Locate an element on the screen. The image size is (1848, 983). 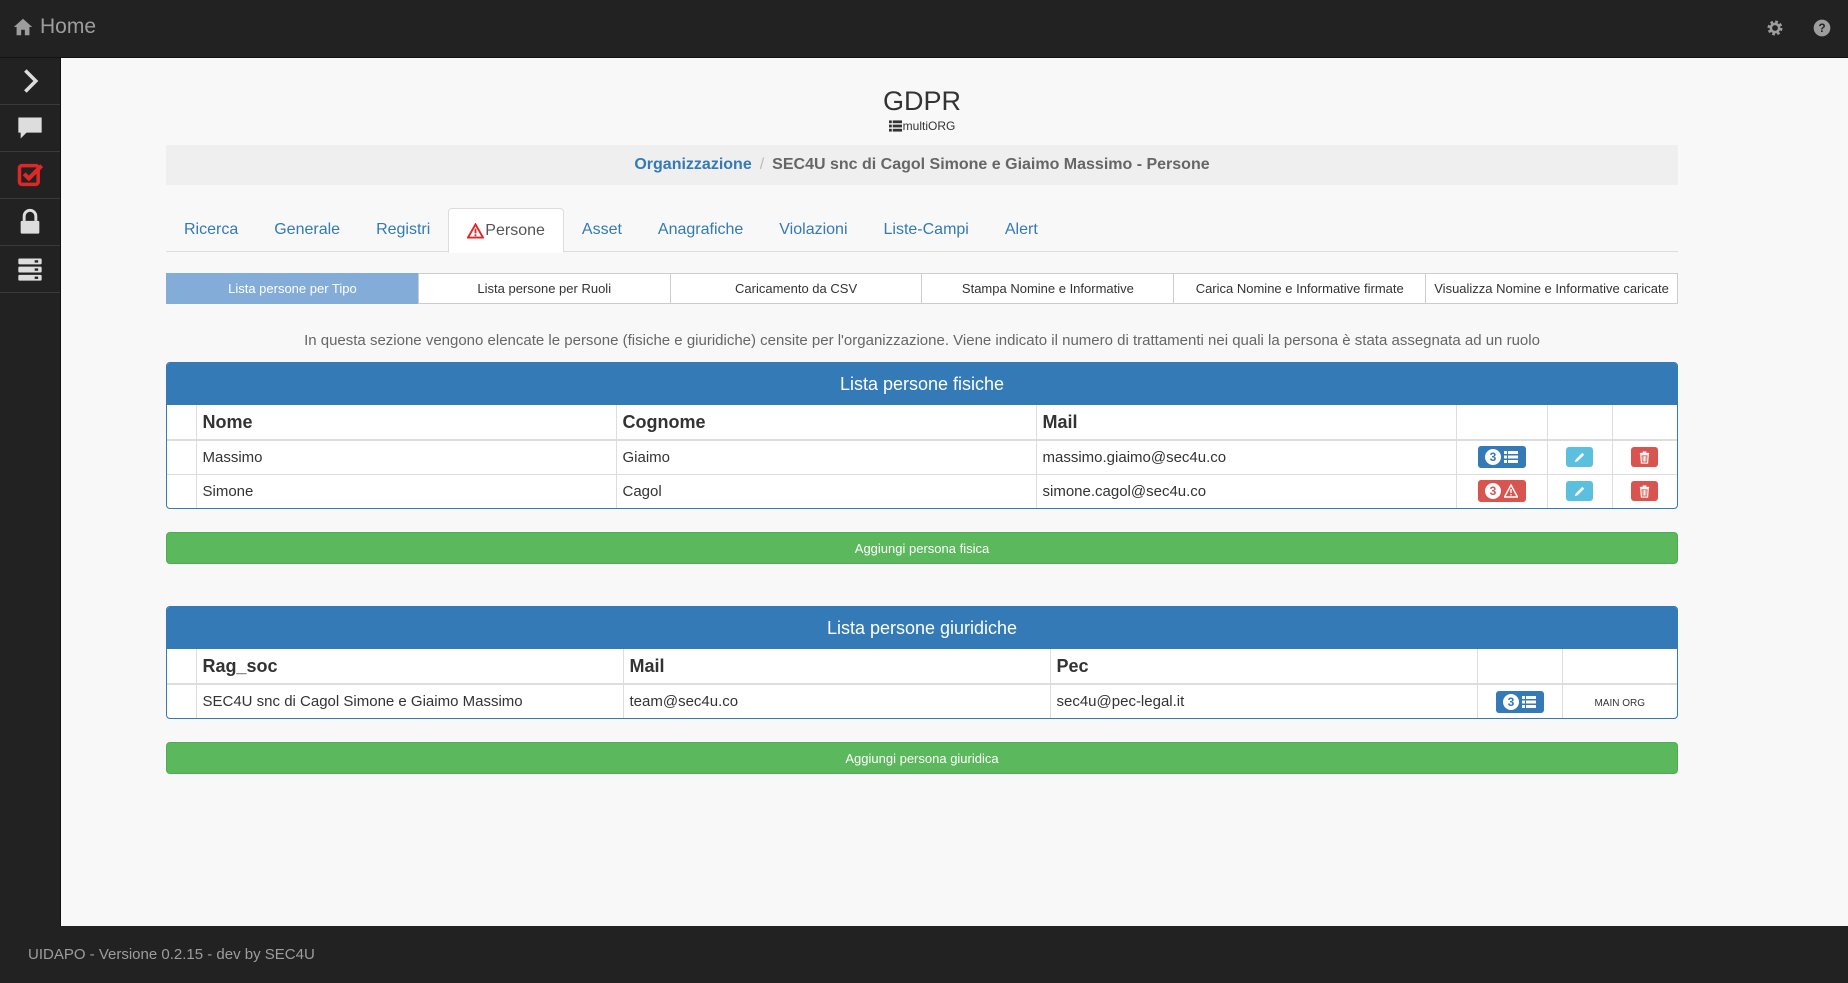
warning-icon is located at coordinates (476, 230).